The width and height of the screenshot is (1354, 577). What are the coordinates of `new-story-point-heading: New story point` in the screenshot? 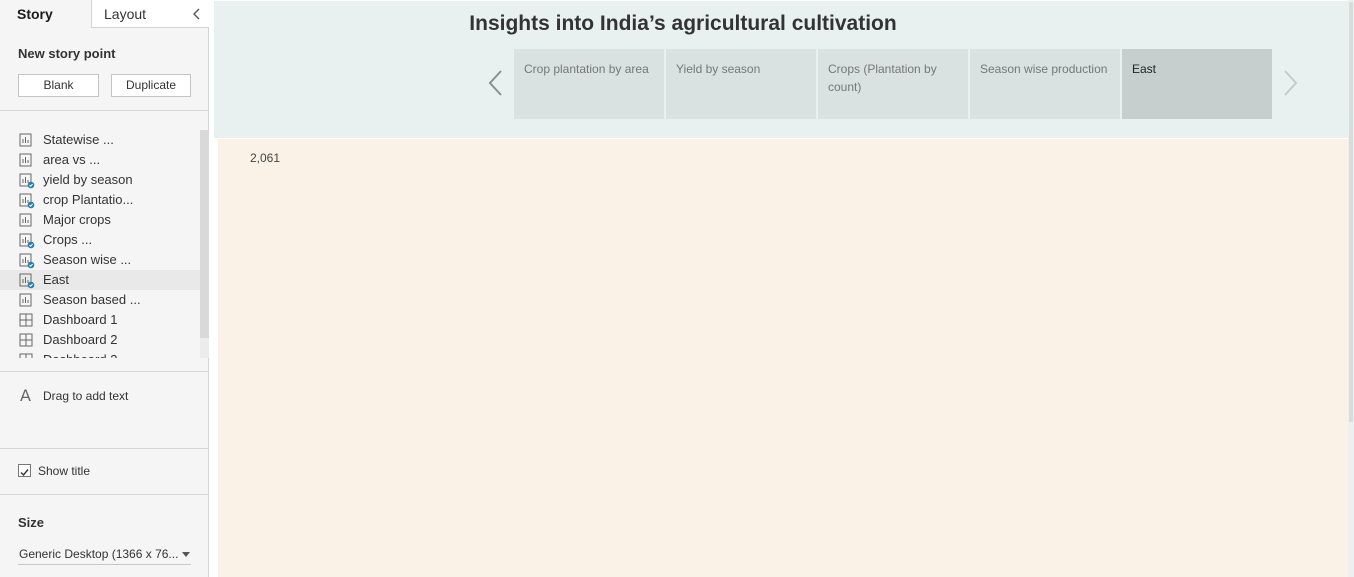 It's located at (67, 53).